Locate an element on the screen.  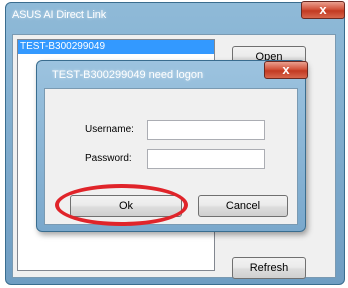
window-close-button: x is located at coordinates (323, 10).